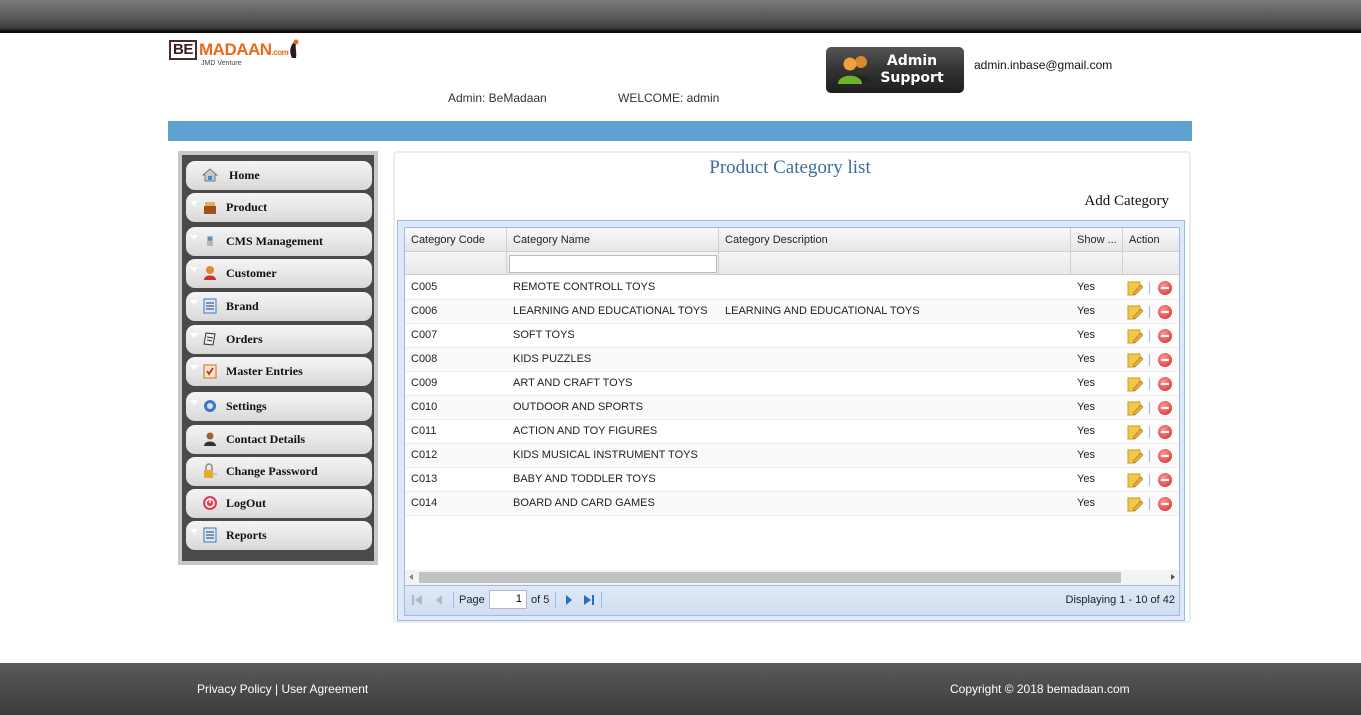  I want to click on report-list-icon, so click(210, 535).